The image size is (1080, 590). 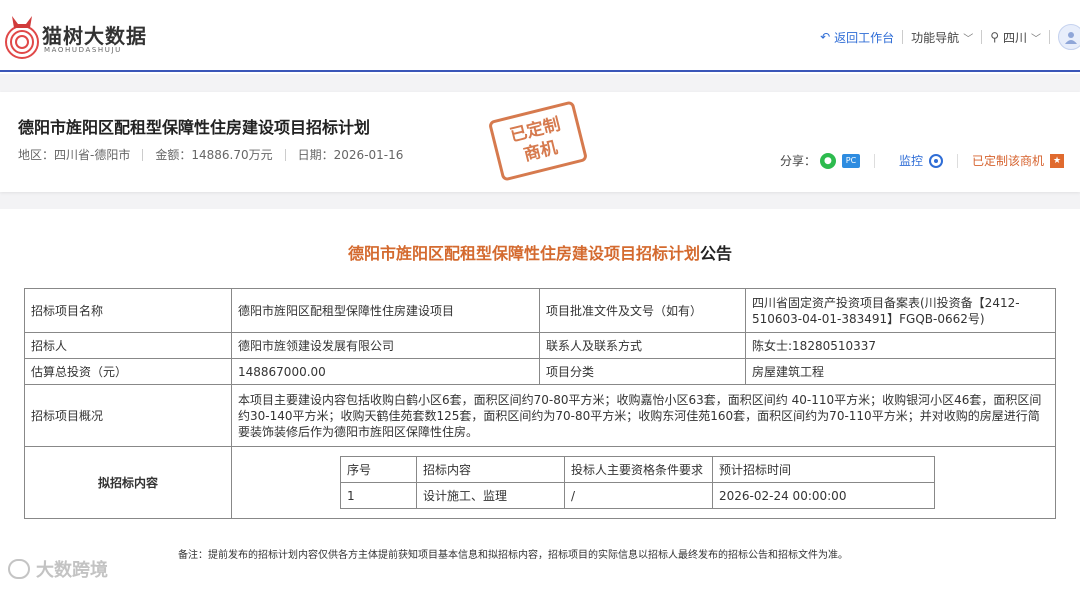 What do you see at coordinates (385, 345) in the screenshot?
I see `table-value: 德阳市旌领建设发展有限公司` at bounding box center [385, 345].